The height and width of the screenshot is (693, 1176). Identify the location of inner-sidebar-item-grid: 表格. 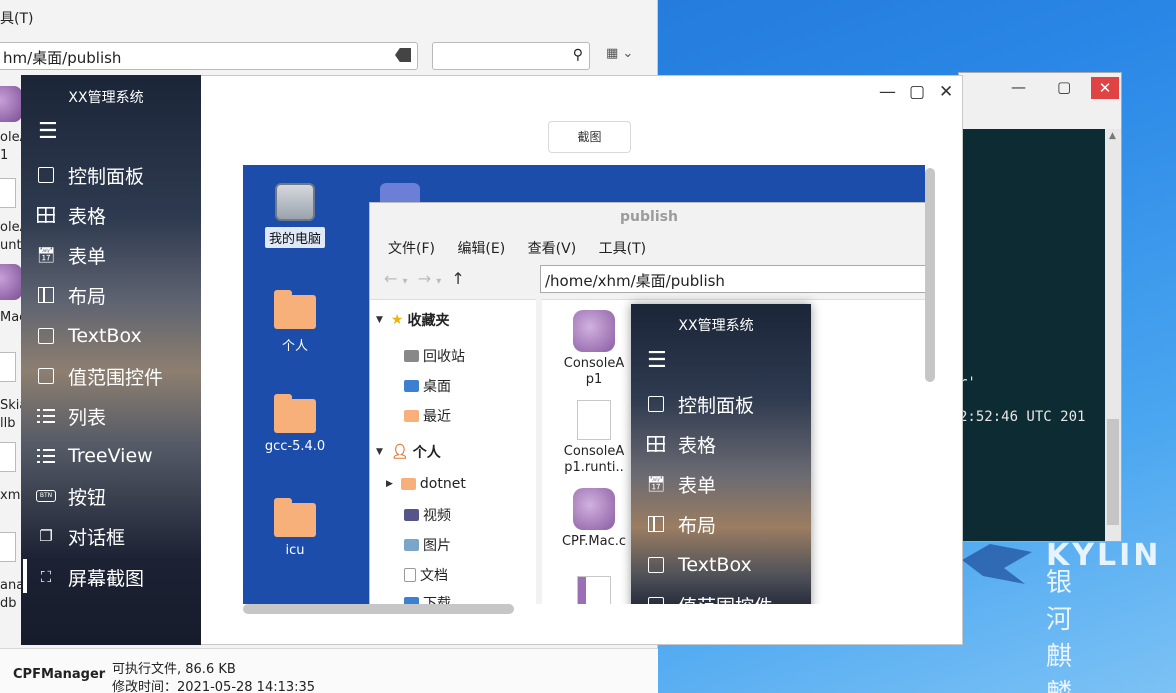
(680, 444).